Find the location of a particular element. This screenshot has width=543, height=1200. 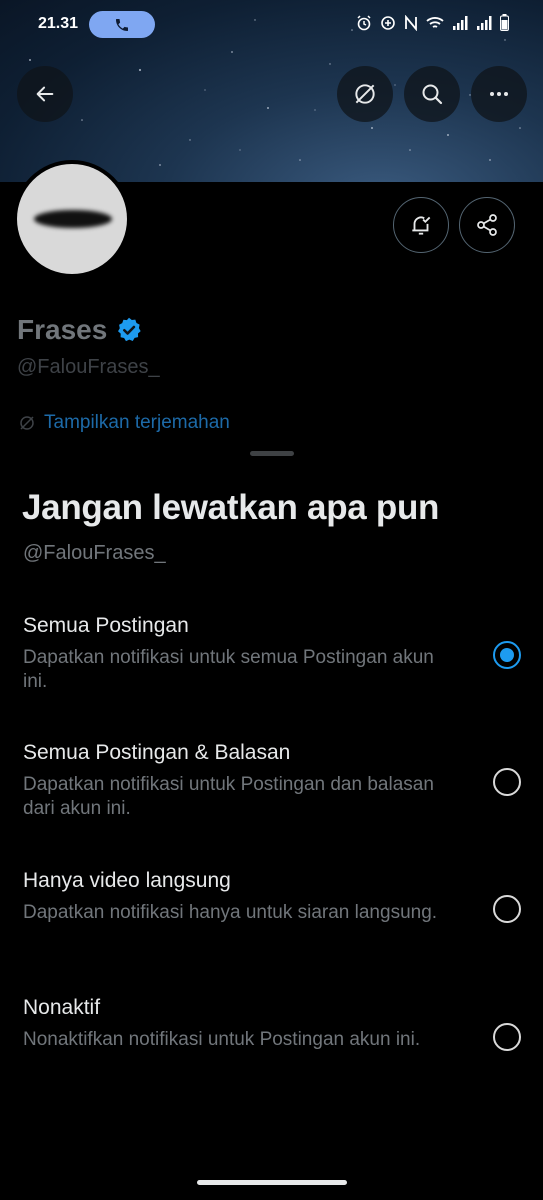

battery-icon is located at coordinates (504, 22).